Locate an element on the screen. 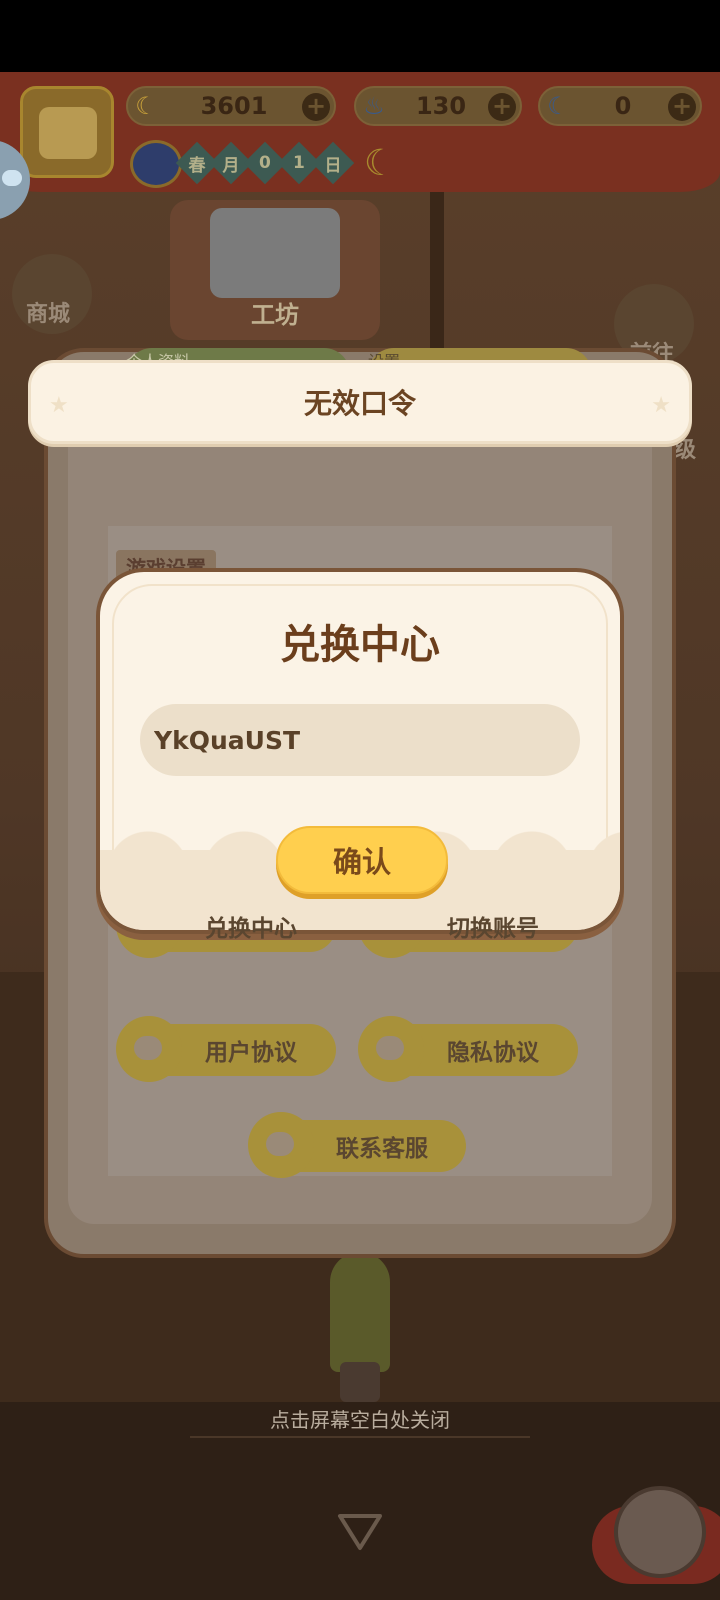  blue-banana-icon: ☾ is located at coordinates (558, 106).